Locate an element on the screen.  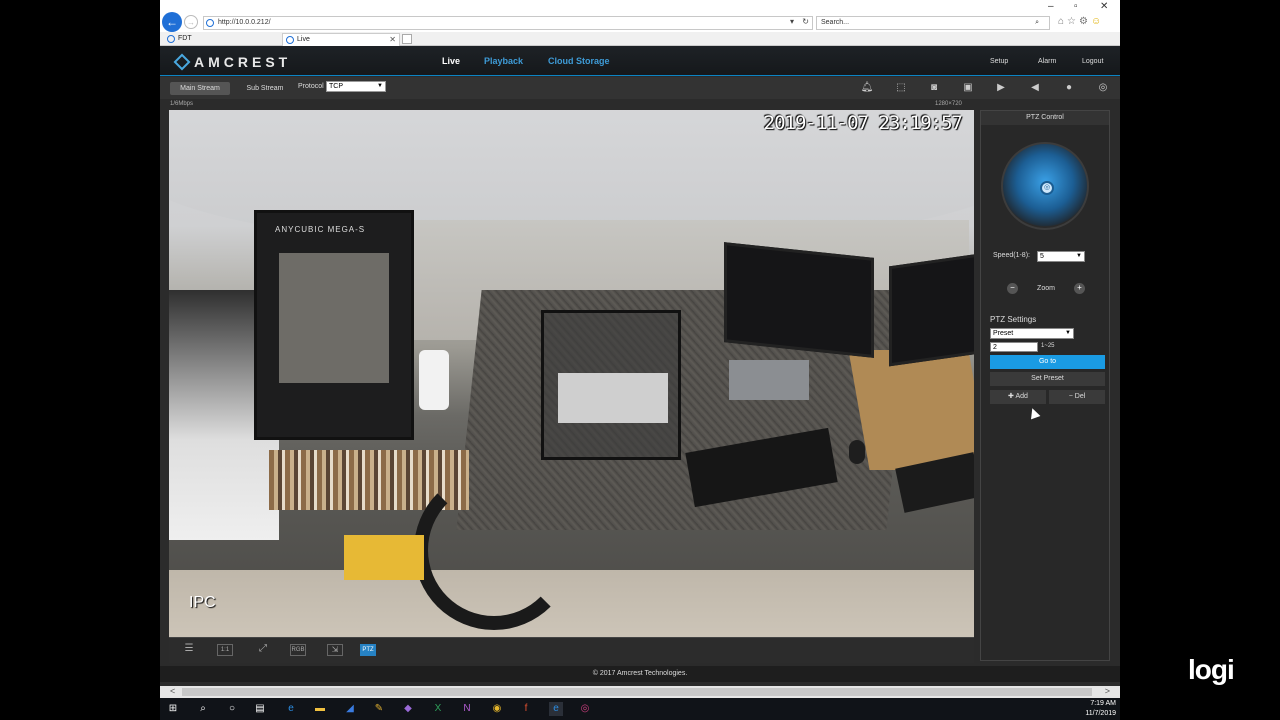
horizontal-scrollbar: < > is located at coordinates (640, 692).